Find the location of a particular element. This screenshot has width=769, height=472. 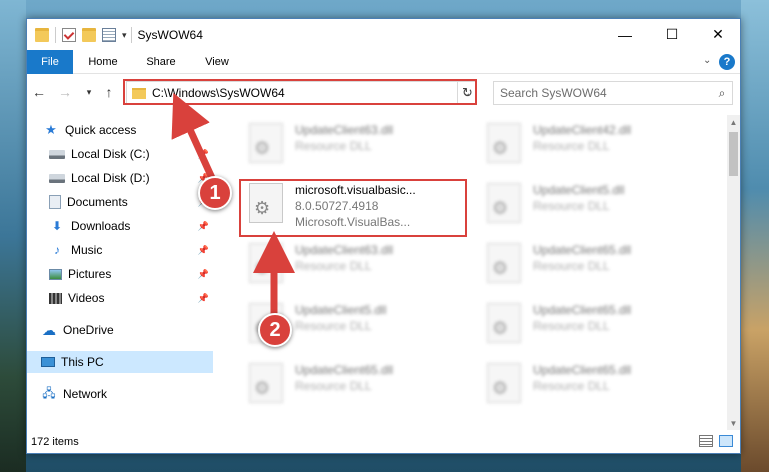

sidebar-item-music: ♪ Music 📌 is located at coordinates (120, 250).